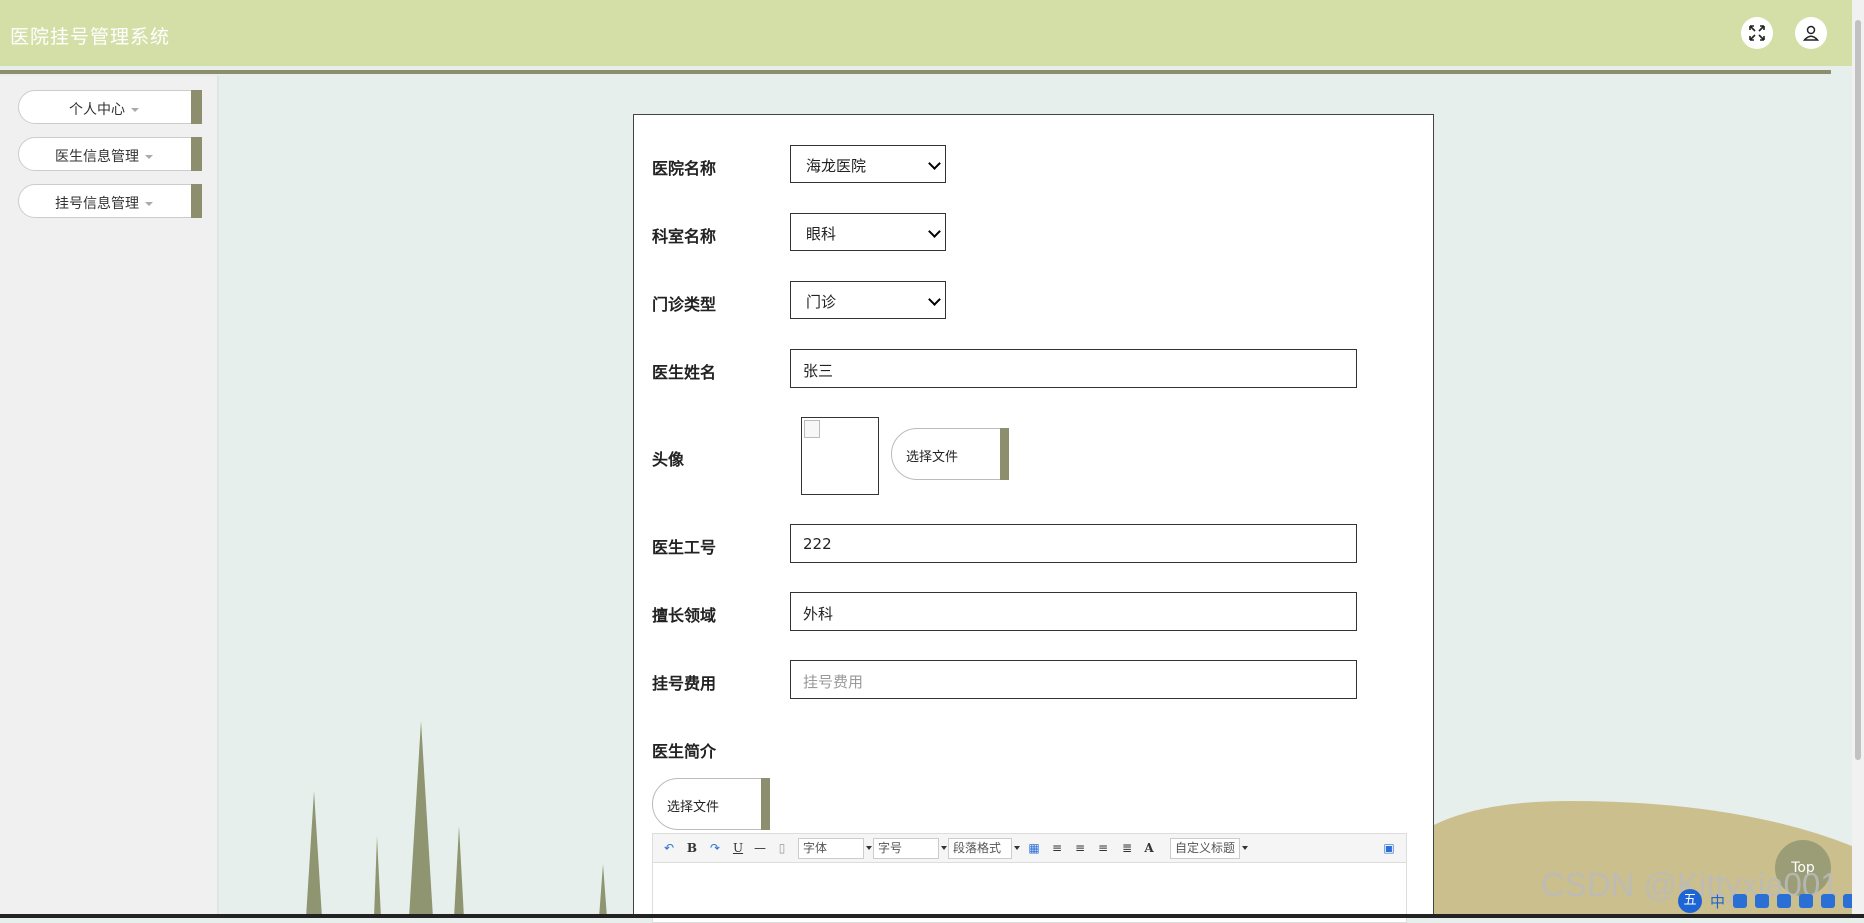 This screenshot has width=1864, height=923. Describe the element at coordinates (868, 164) in the screenshot. I see `hospital-select: 海龙医院` at that location.